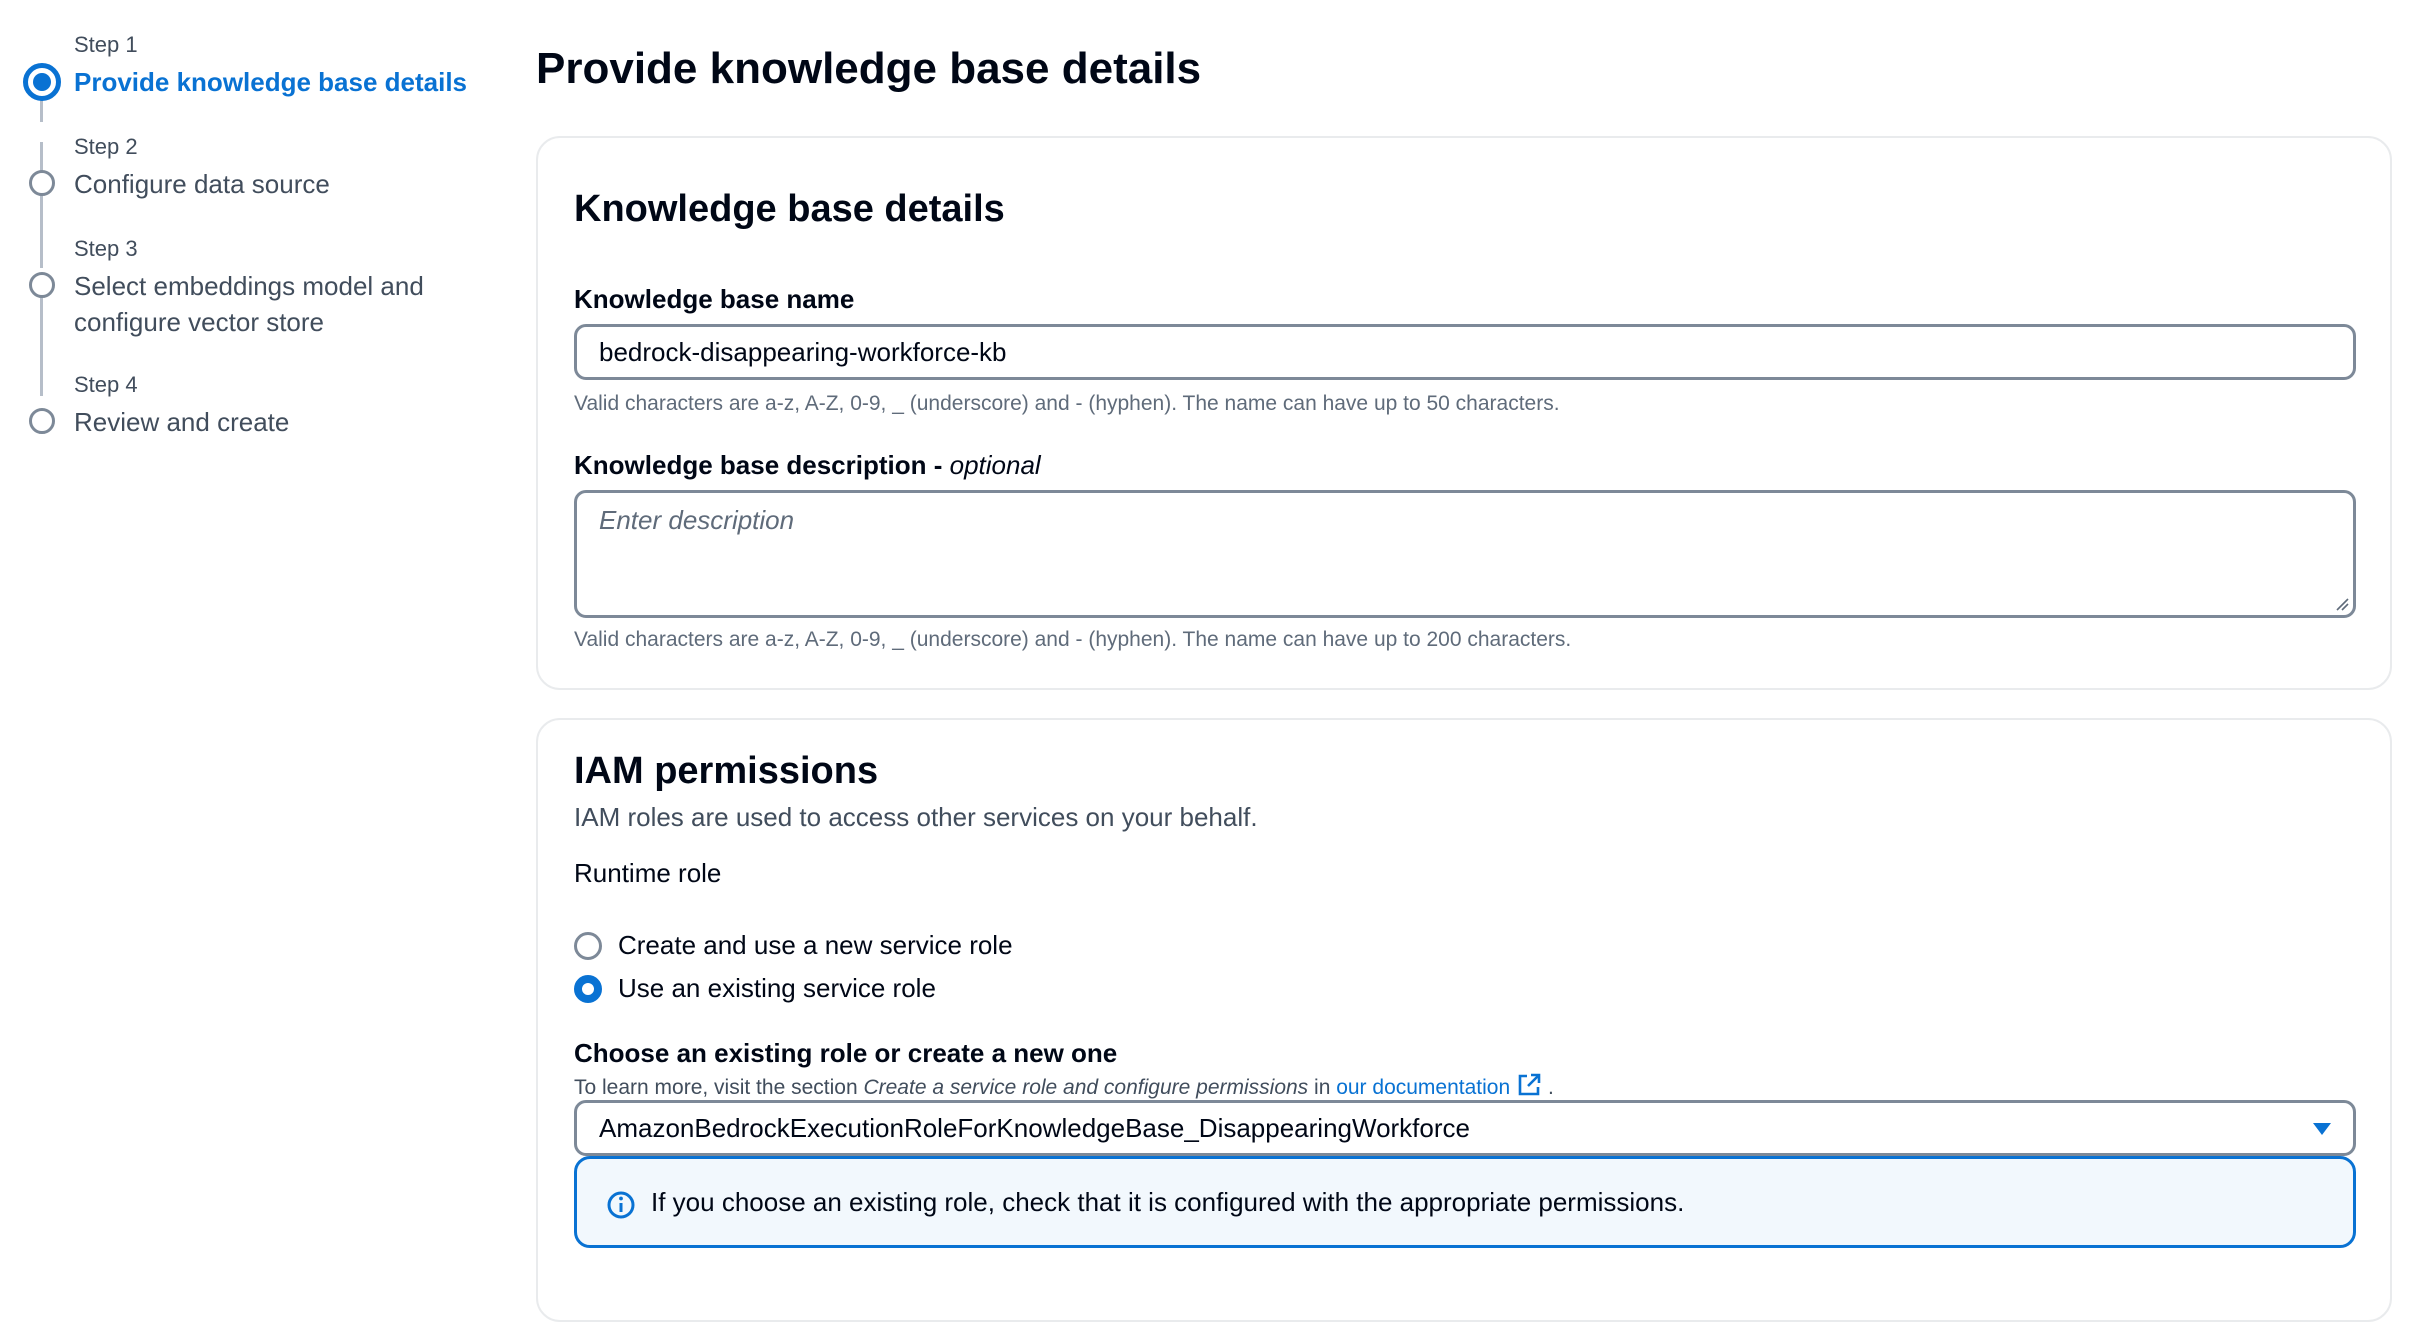 This screenshot has height=1324, width=2410. What do you see at coordinates (815, 945) in the screenshot?
I see `radio-label: Create and use a new service role` at bounding box center [815, 945].